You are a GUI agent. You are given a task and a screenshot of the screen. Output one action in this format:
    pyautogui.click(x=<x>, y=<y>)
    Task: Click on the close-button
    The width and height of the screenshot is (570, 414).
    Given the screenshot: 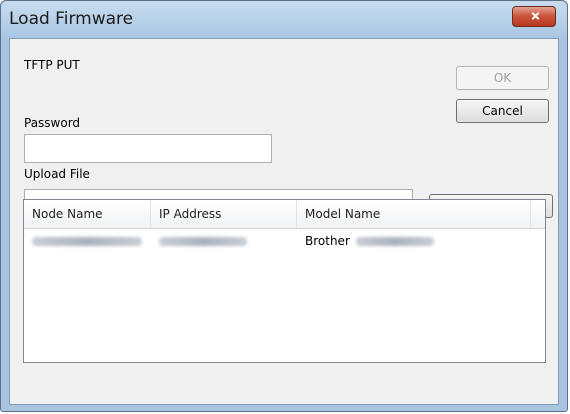 What is the action you would take?
    pyautogui.click(x=534, y=16)
    